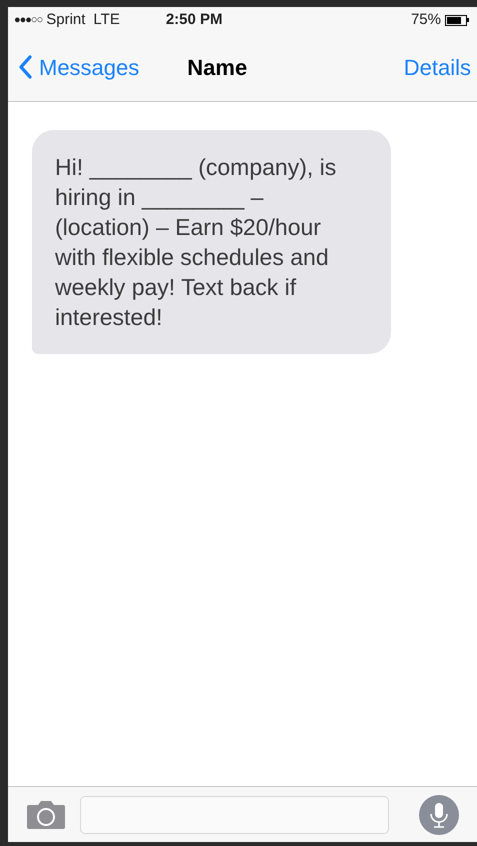 This screenshot has width=477, height=846. Describe the element at coordinates (457, 20) in the screenshot. I see `battery-icon` at that location.